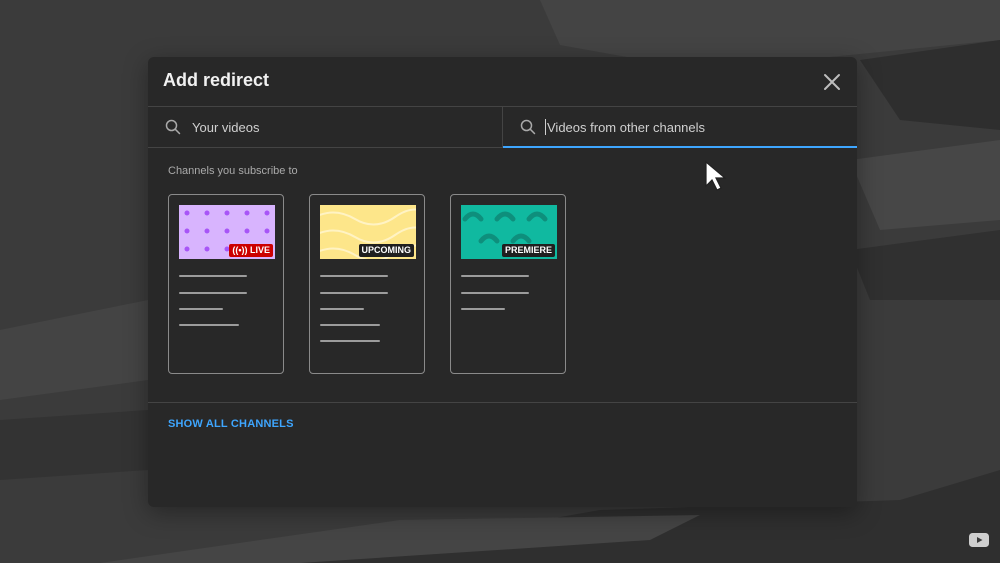 The width and height of the screenshot is (1000, 563). What do you see at coordinates (528, 250) in the screenshot?
I see `premiere-badge: PREMIERE` at bounding box center [528, 250].